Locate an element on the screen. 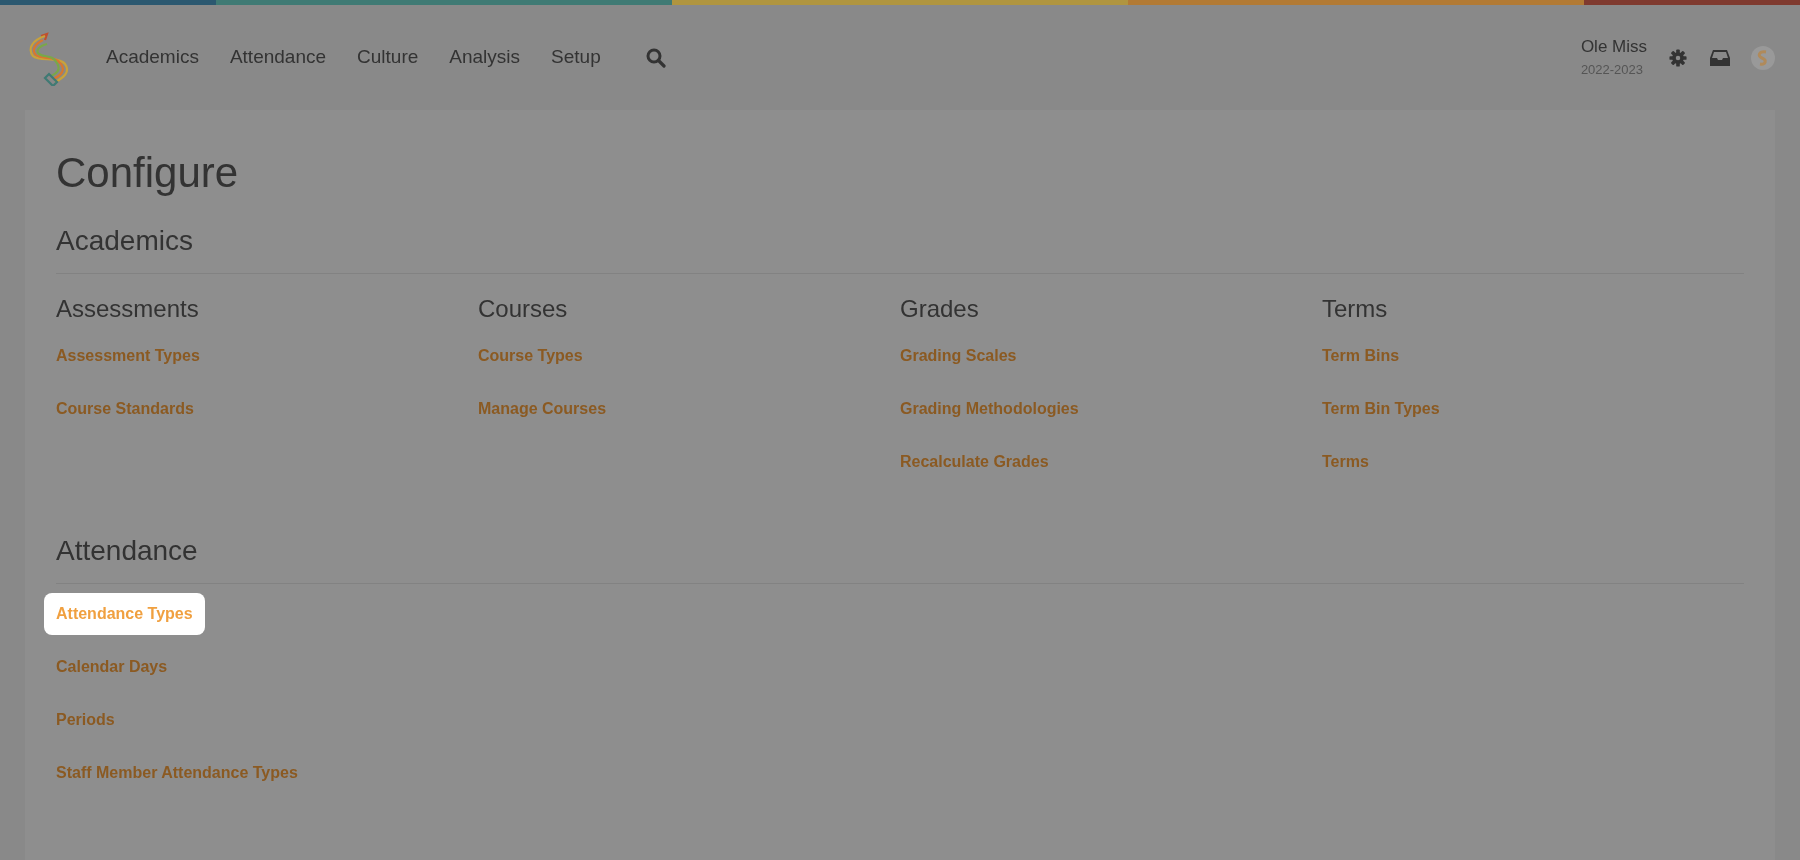 The width and height of the screenshot is (1800, 860). config-link: Course Standards is located at coordinates (125, 409).